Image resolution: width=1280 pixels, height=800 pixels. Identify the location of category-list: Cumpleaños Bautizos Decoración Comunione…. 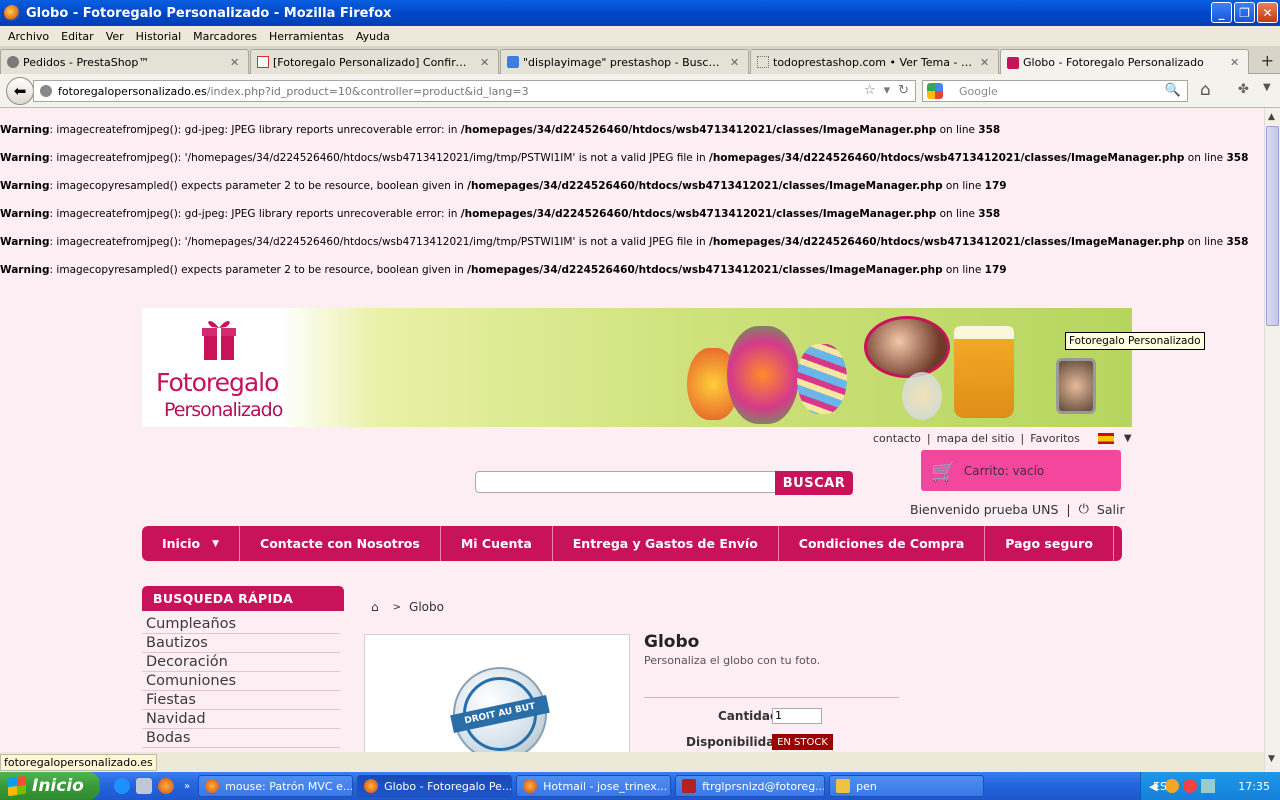
(241, 681).